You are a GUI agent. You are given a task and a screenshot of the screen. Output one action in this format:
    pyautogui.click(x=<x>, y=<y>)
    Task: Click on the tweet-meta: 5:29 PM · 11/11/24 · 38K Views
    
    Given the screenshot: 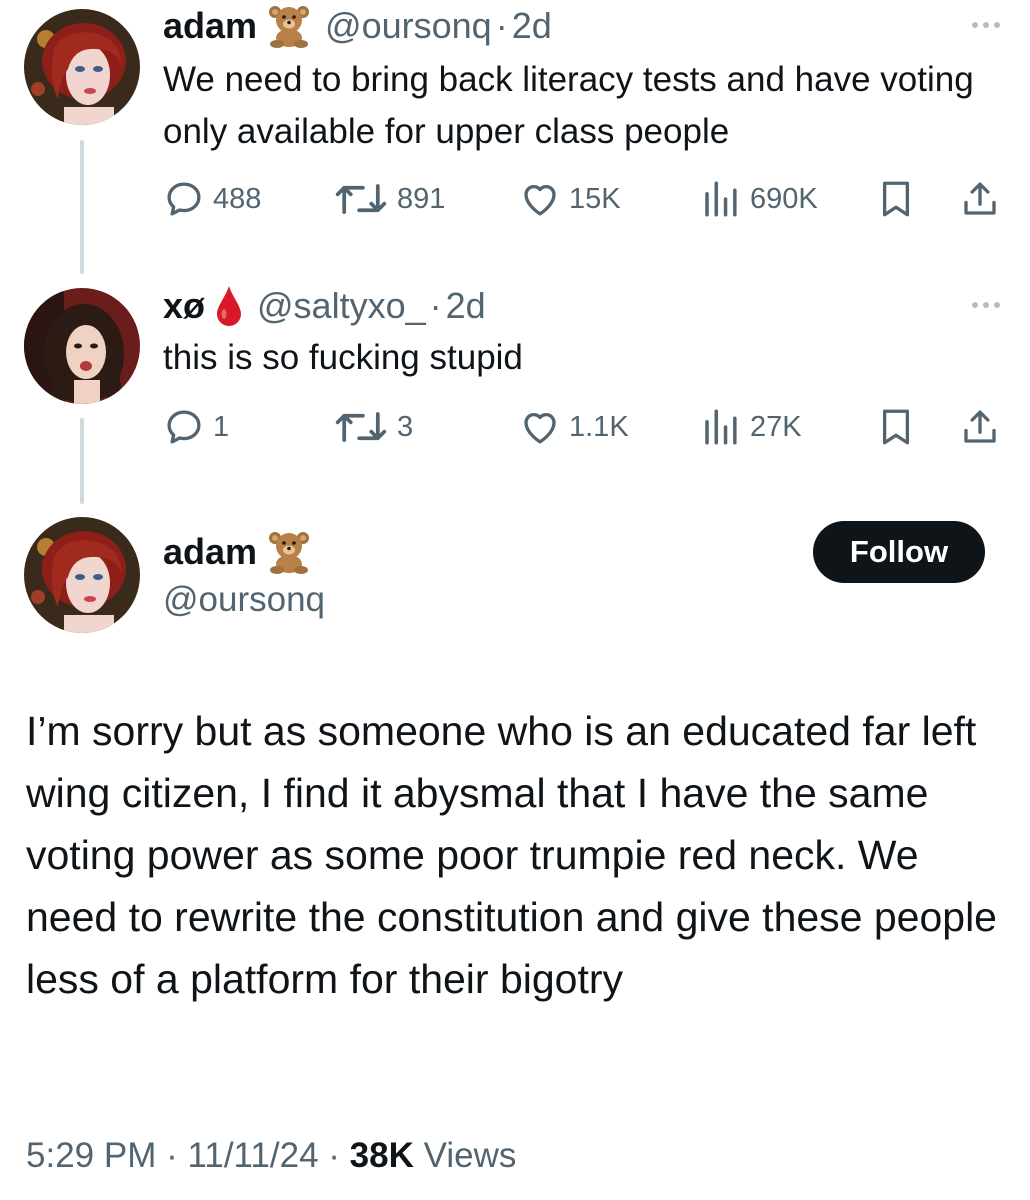 What is the action you would take?
    pyautogui.click(x=271, y=1156)
    